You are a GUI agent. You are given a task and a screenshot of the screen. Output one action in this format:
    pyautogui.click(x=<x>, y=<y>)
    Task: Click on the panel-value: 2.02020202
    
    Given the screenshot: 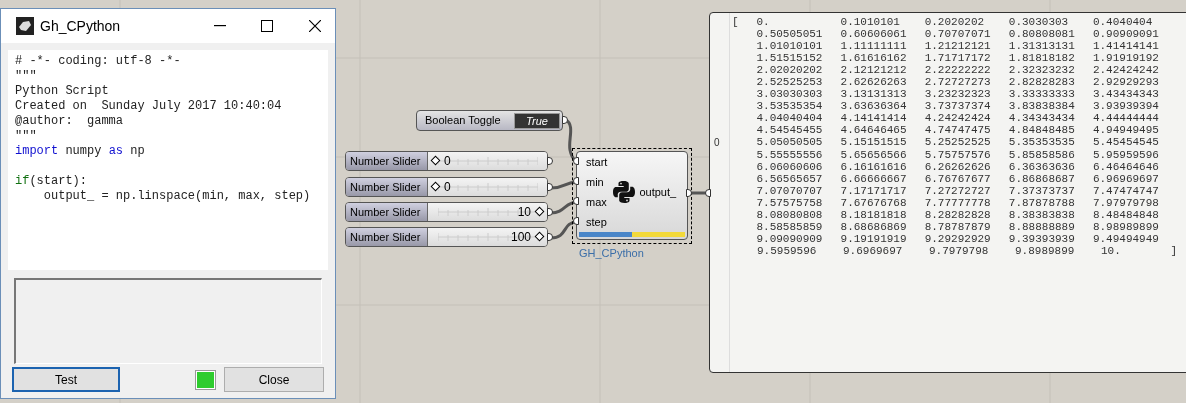 What is the action you would take?
    pyautogui.click(x=790, y=70)
    